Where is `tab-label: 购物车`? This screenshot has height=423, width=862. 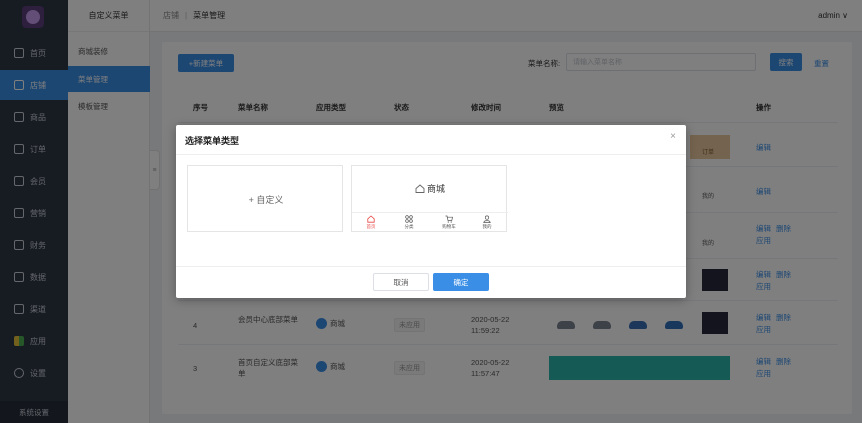 tab-label: 购物车 is located at coordinates (449, 226).